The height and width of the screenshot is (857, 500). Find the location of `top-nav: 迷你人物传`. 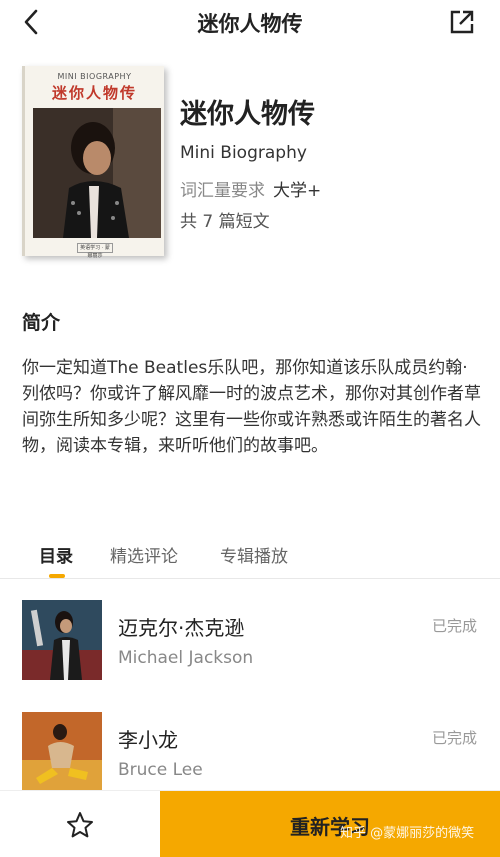

top-nav: 迷你人物传 is located at coordinates (250, 23).